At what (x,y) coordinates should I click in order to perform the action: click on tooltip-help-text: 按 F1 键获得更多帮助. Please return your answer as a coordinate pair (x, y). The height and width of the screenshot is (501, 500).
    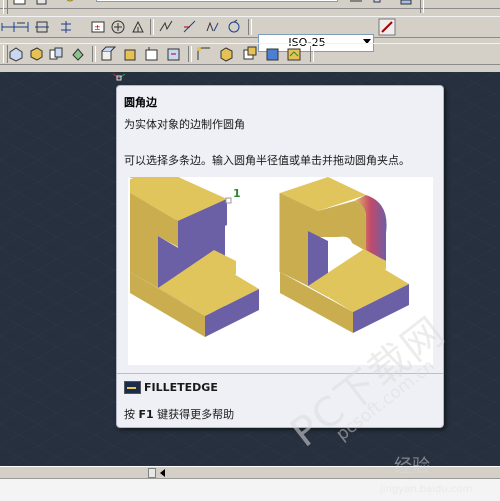
    Looking at the image, I should click on (179, 414).